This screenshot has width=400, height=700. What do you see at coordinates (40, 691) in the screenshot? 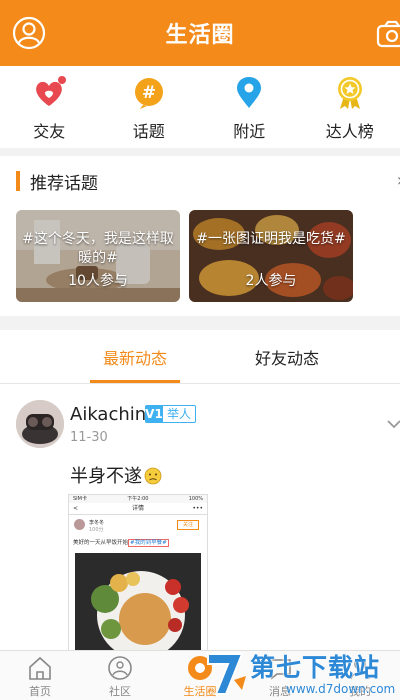
I see `bottom-nav-label: 首页` at bounding box center [40, 691].